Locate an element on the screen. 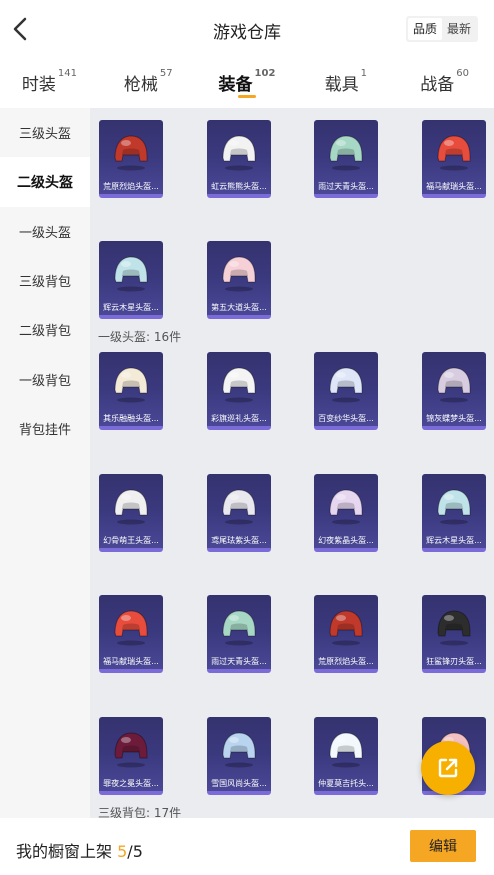 This screenshot has width=494, height=875. tab-count: 1 is located at coordinates (363, 73).